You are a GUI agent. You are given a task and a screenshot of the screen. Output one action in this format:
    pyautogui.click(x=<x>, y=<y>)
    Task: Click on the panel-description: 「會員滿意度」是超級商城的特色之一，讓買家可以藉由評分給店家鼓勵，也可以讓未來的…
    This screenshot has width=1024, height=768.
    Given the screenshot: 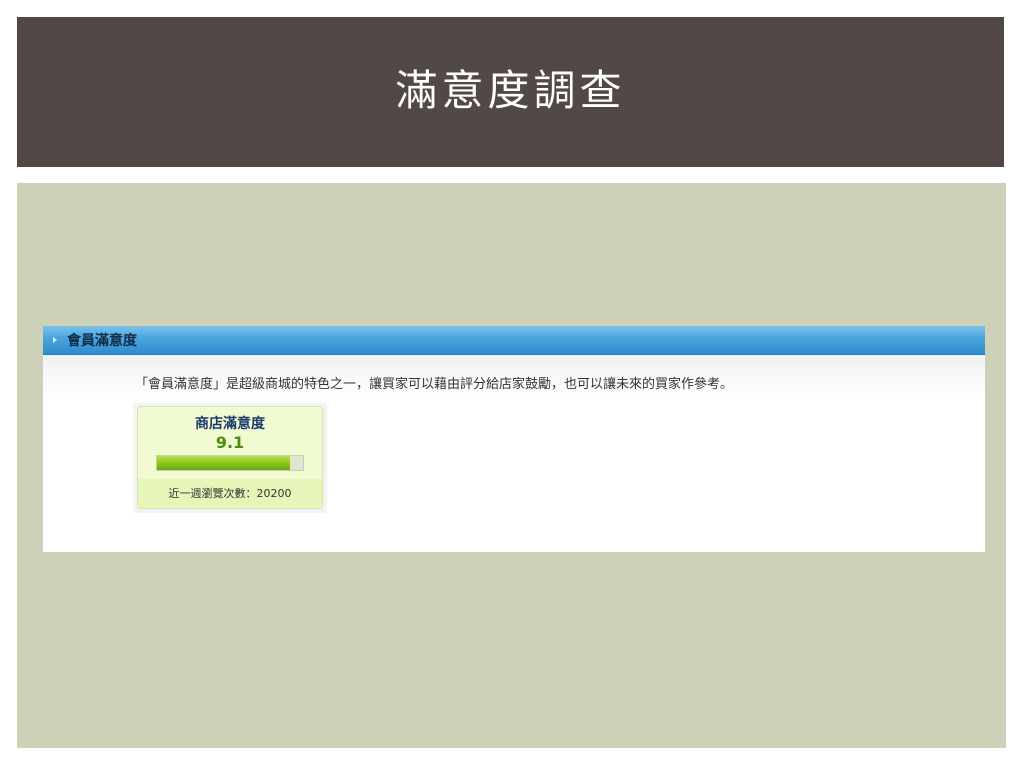 What is the action you would take?
    pyautogui.click(x=434, y=384)
    